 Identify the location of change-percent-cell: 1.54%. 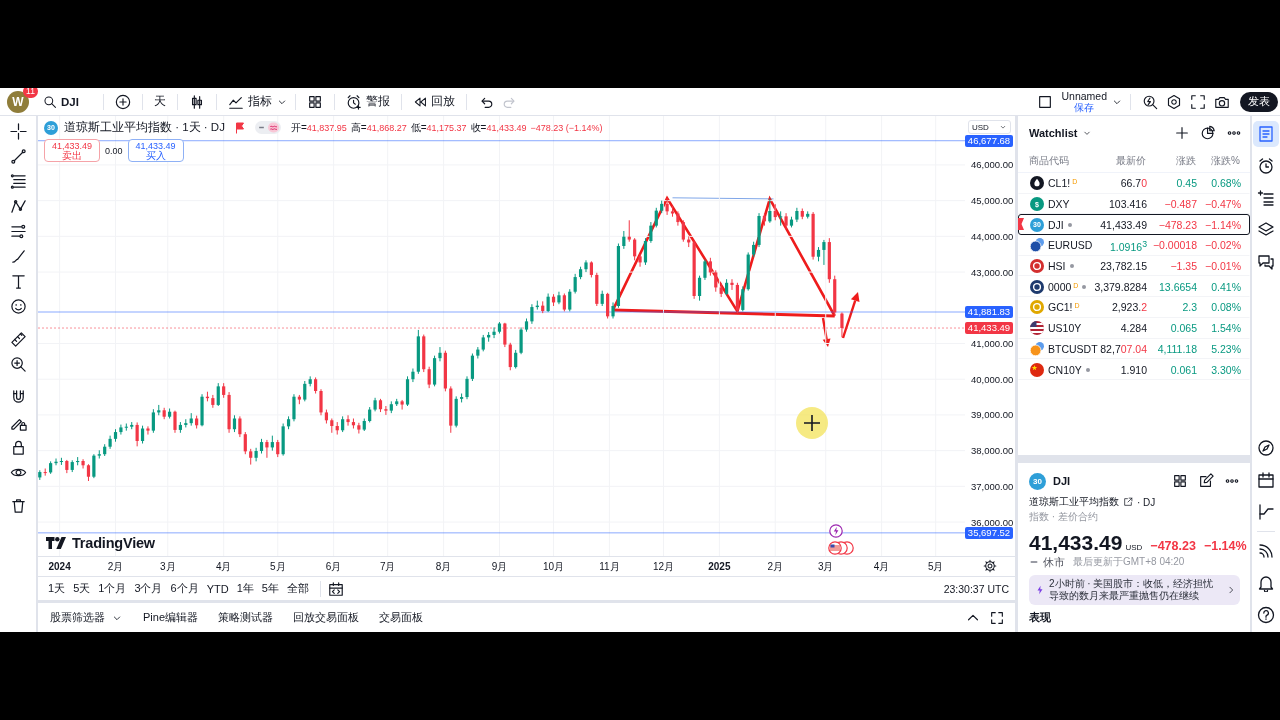
(1226, 328).